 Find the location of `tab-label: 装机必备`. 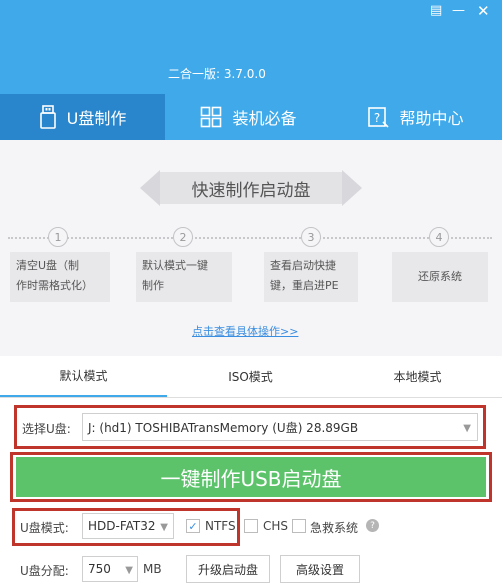

tab-label: 装机必备 is located at coordinates (264, 118).